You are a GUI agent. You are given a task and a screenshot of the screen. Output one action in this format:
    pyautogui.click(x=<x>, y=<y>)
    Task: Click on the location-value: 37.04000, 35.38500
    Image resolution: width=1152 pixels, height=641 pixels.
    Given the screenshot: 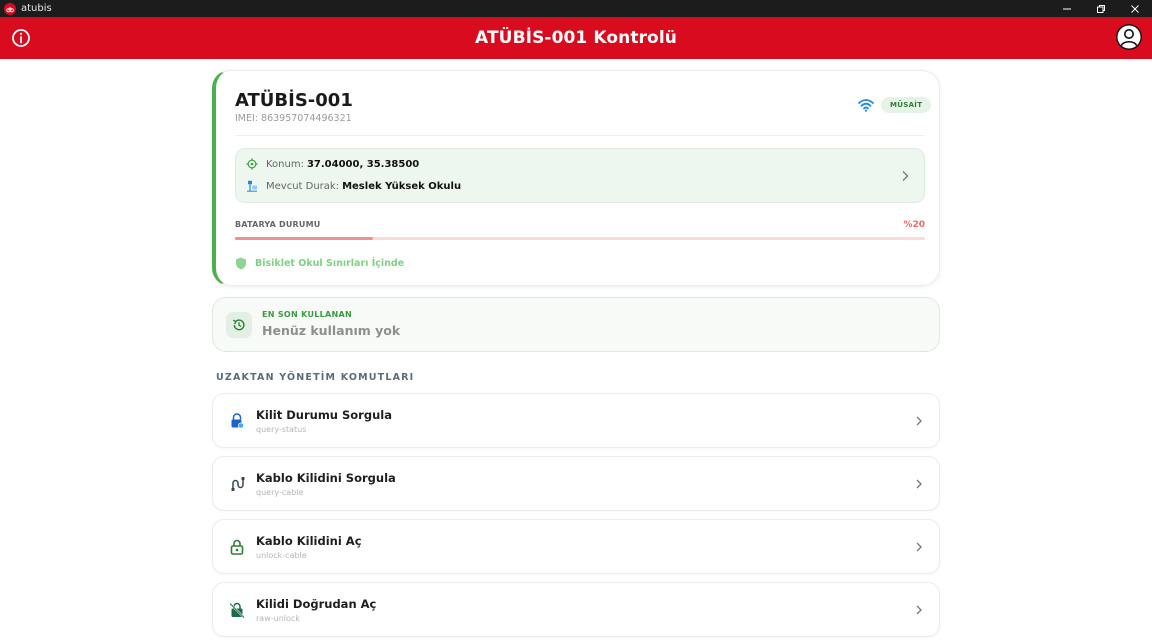 What is the action you would take?
    pyautogui.click(x=363, y=164)
    